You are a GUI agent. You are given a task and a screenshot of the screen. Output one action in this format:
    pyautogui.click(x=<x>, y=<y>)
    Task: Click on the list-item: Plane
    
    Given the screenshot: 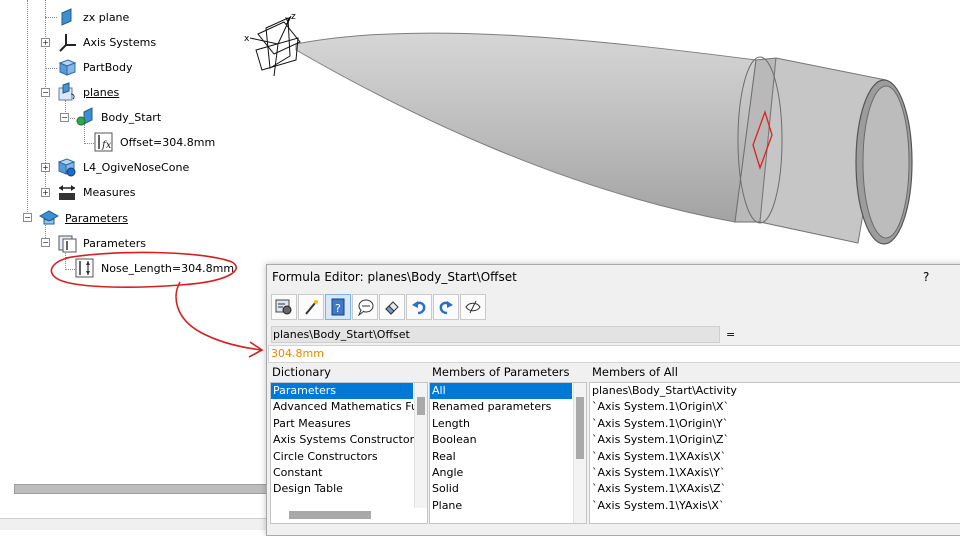 What is the action you would take?
    pyautogui.click(x=508, y=506)
    